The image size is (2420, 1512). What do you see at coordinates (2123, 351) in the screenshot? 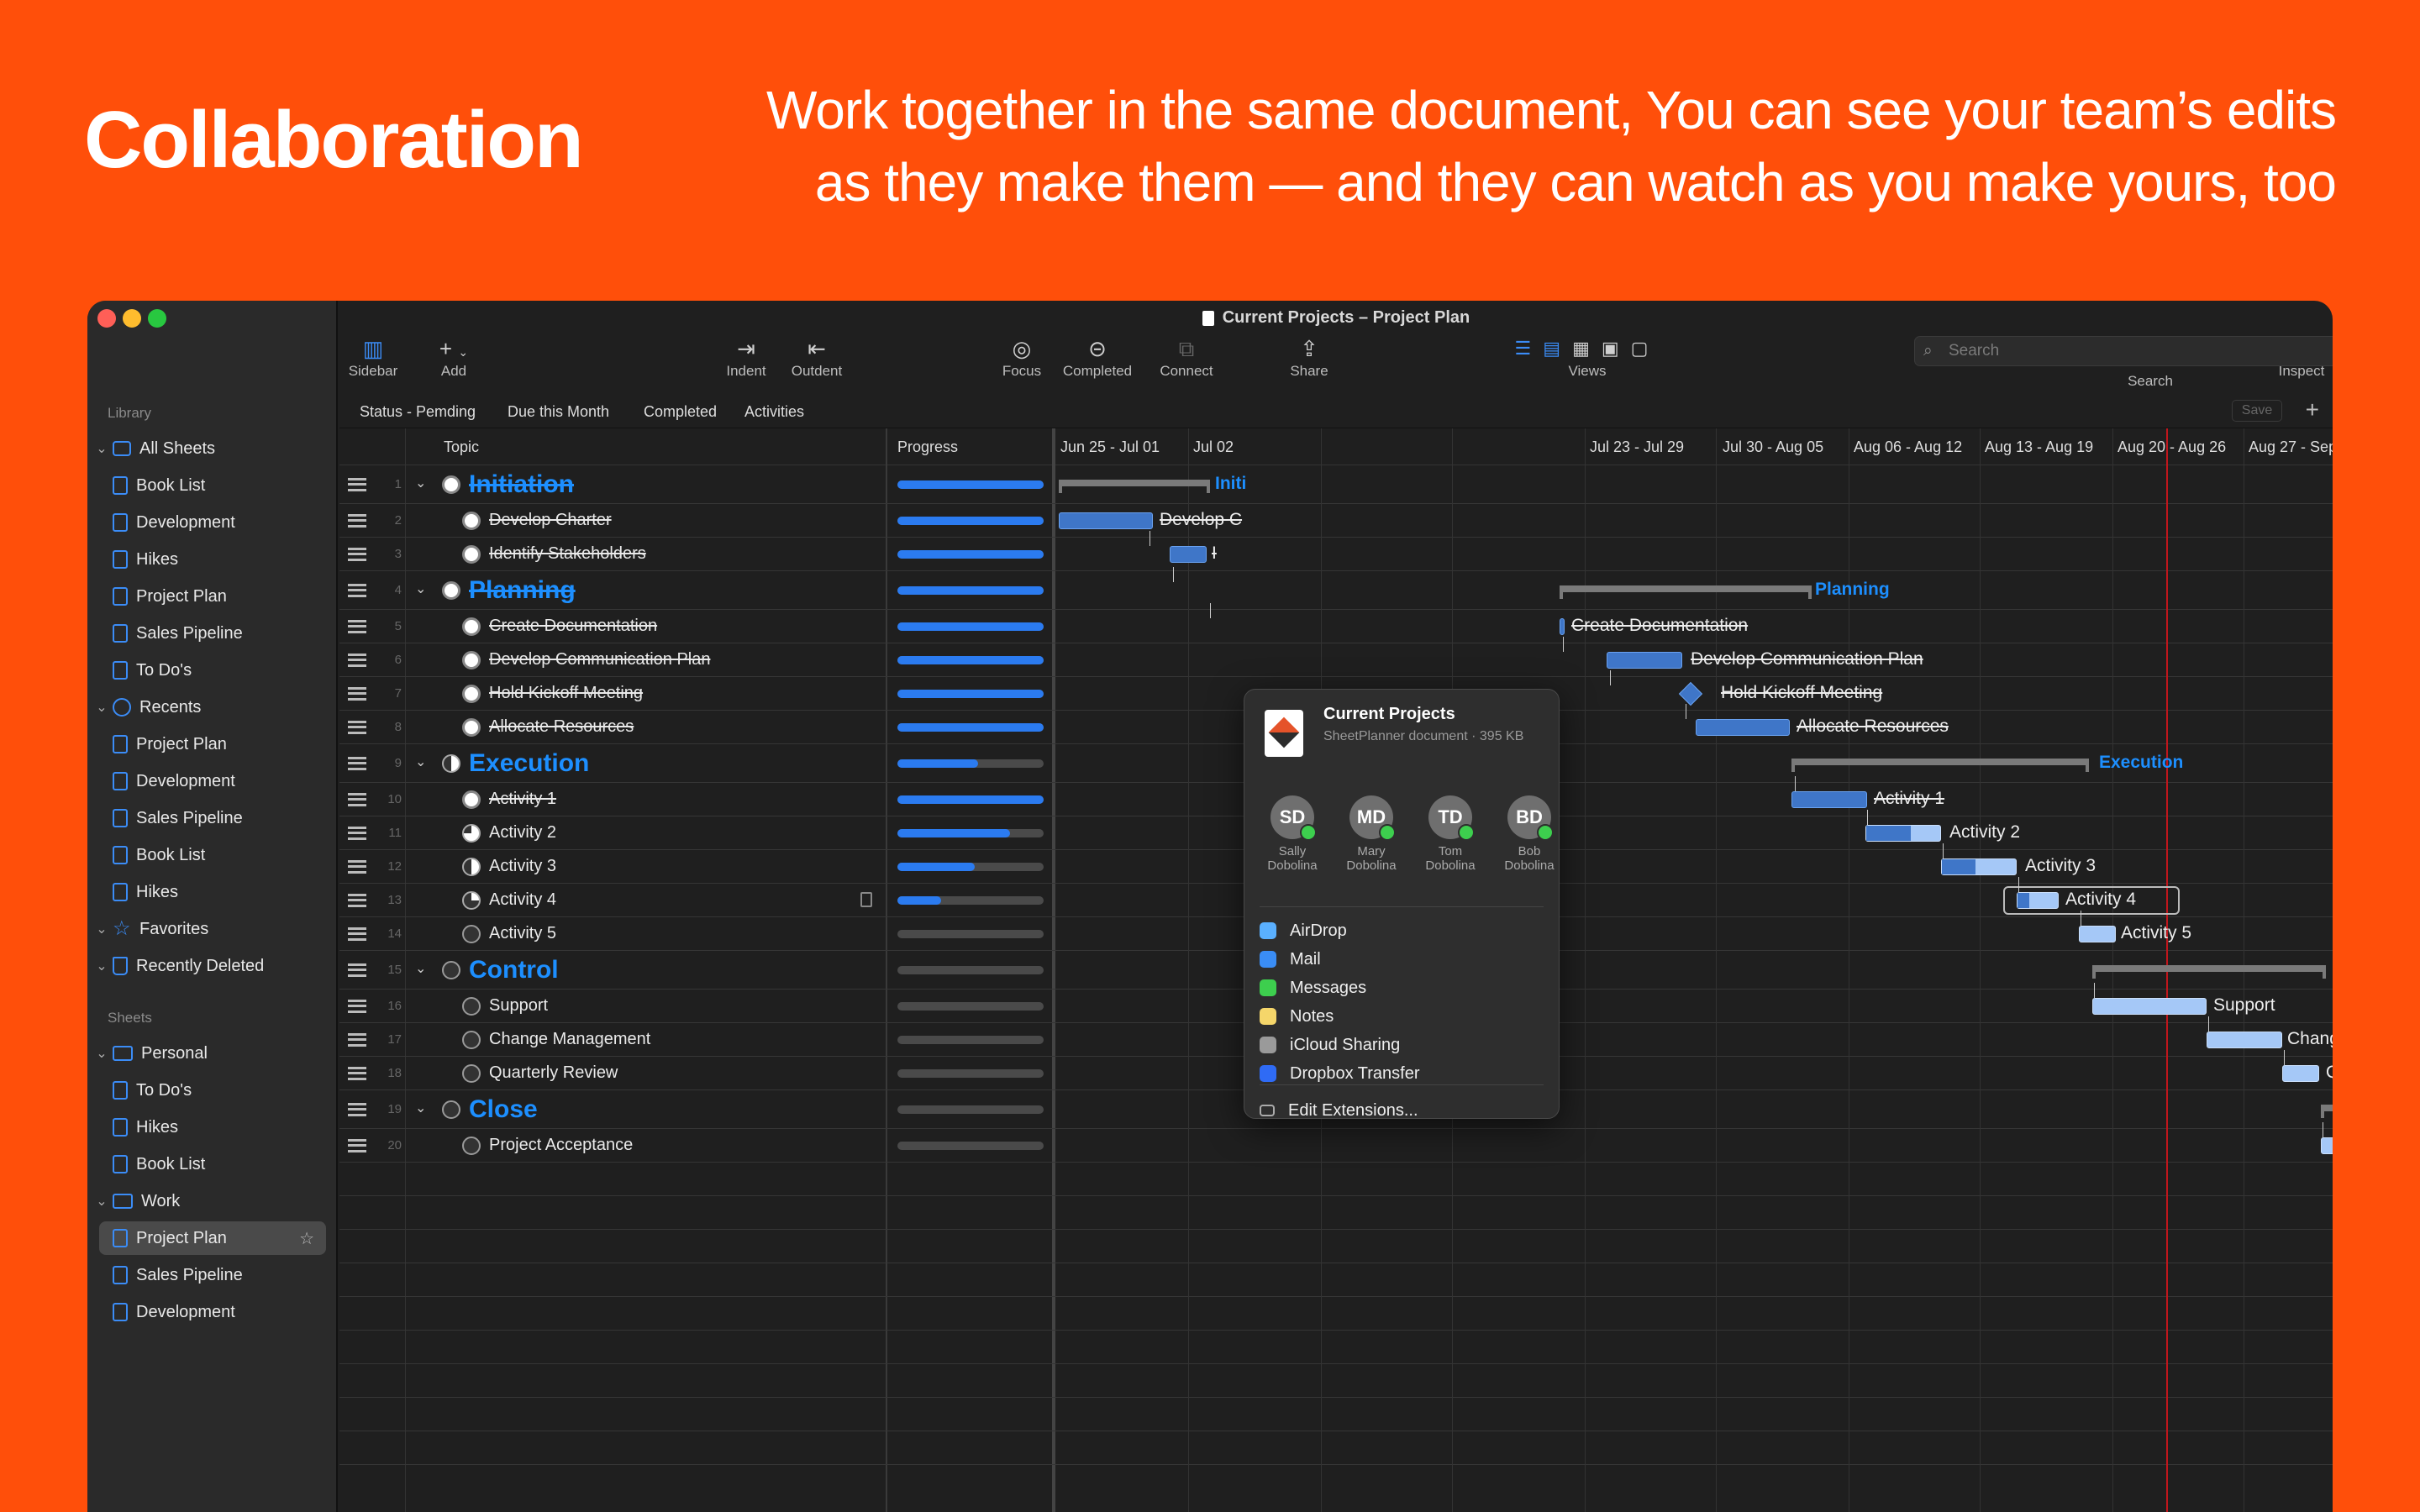
I see `search-input: ⌕ Search` at bounding box center [2123, 351].